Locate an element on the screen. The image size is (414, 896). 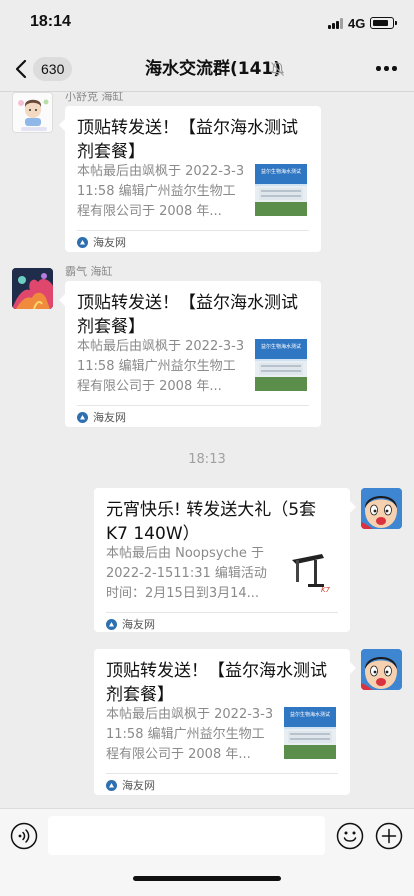
signal-icon is located at coordinates (336, 23).